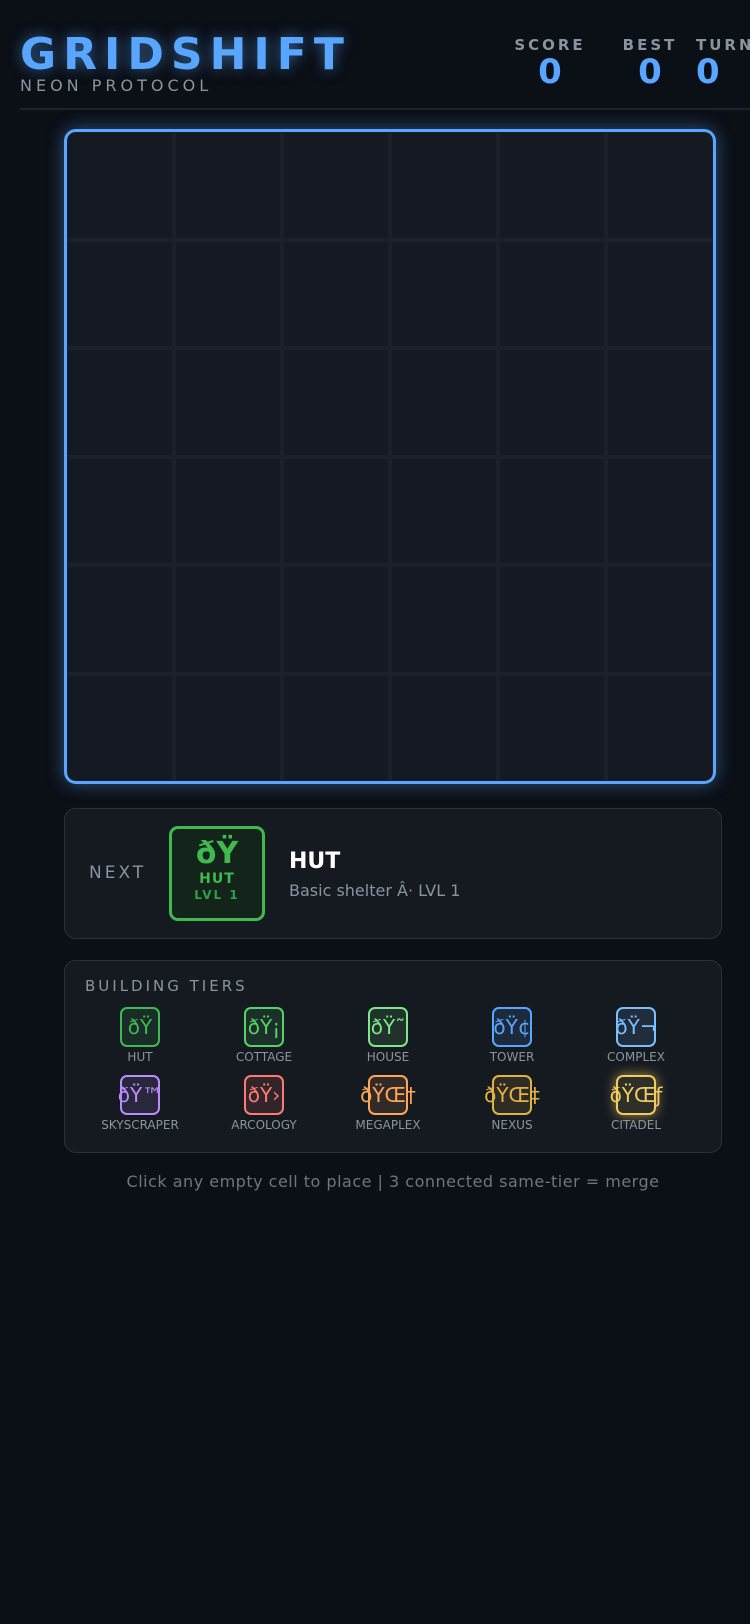  What do you see at coordinates (388, 1057) in the screenshot?
I see `tier-name: HOUSE` at bounding box center [388, 1057].